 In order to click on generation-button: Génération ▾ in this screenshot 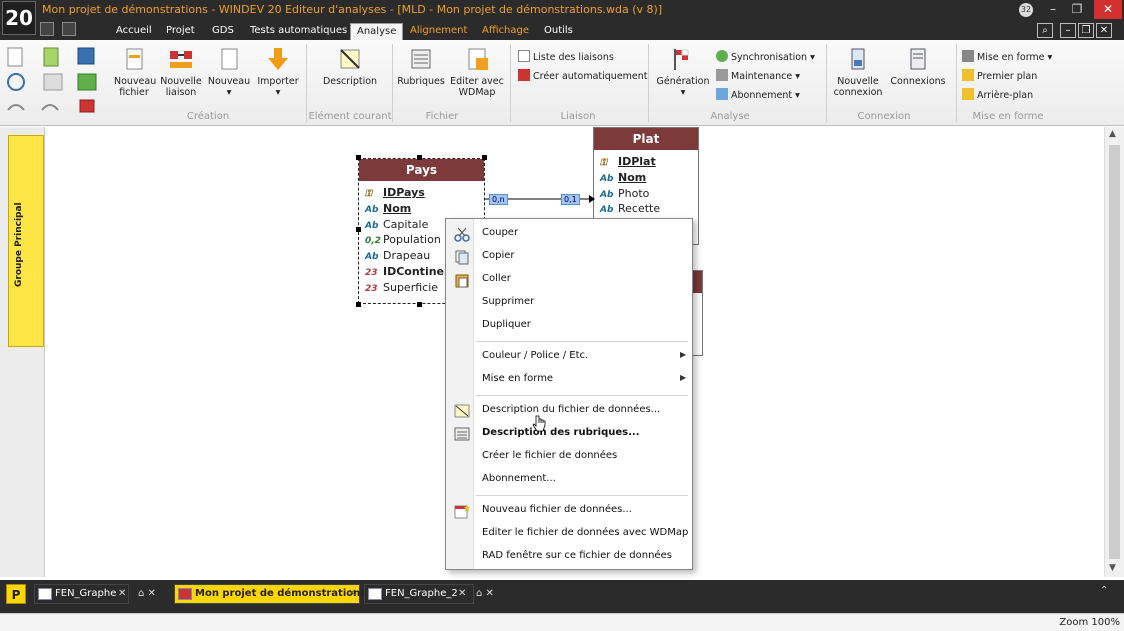, I will do `click(683, 72)`.